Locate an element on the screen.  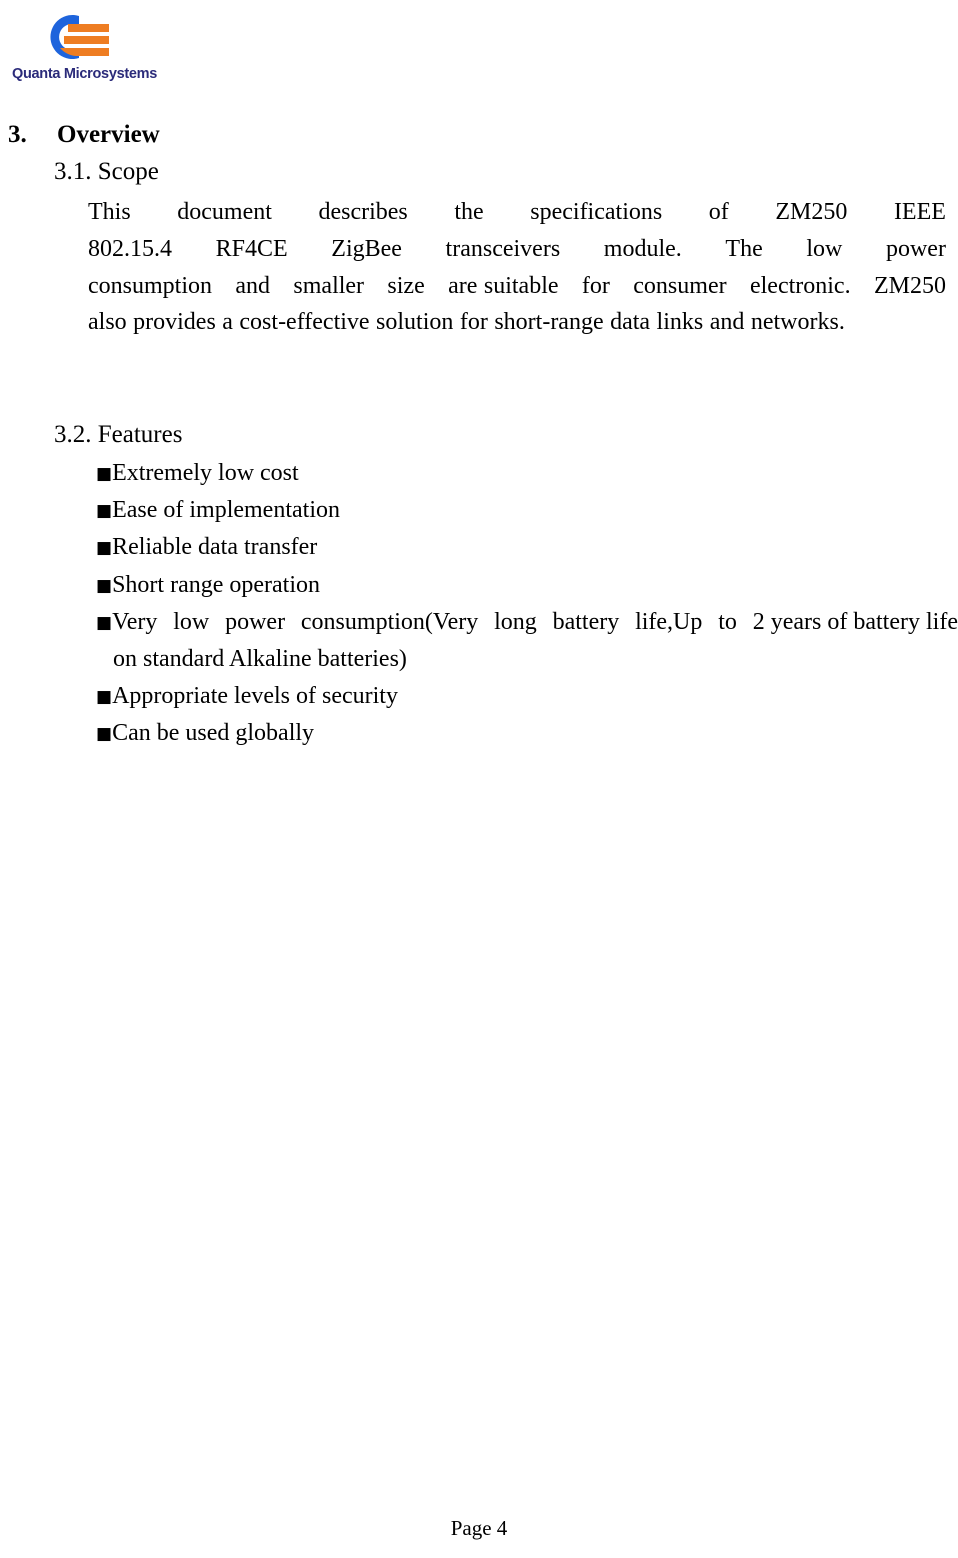
list-item: ■Ease of implementation is located at coordinates (527, 510).